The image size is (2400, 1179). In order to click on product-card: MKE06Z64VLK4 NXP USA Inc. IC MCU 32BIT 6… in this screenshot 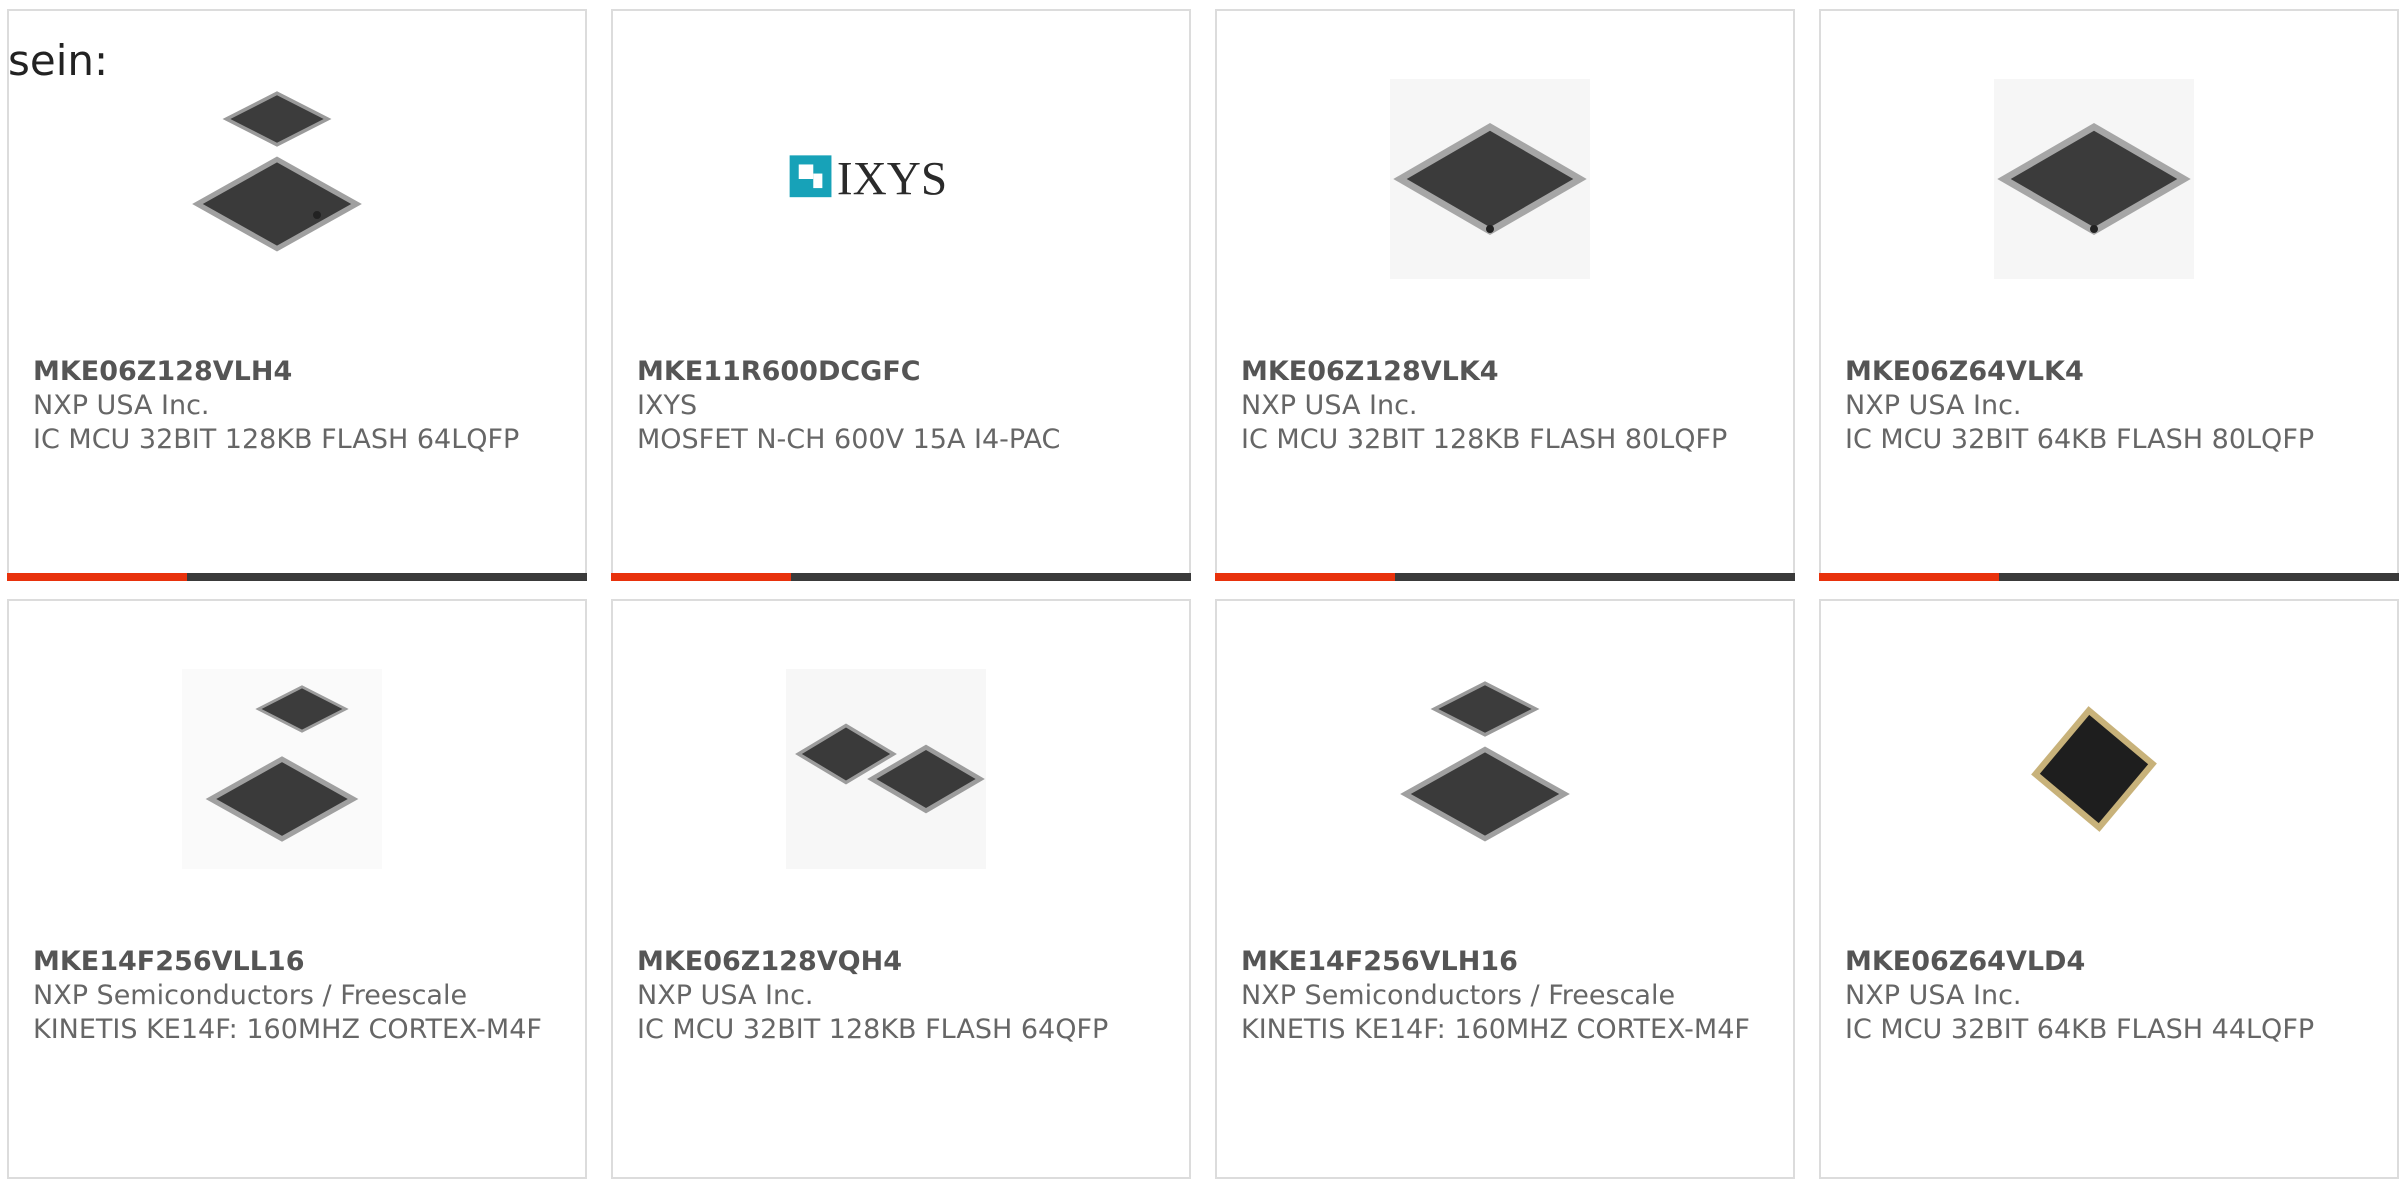, I will do `click(2109, 295)`.